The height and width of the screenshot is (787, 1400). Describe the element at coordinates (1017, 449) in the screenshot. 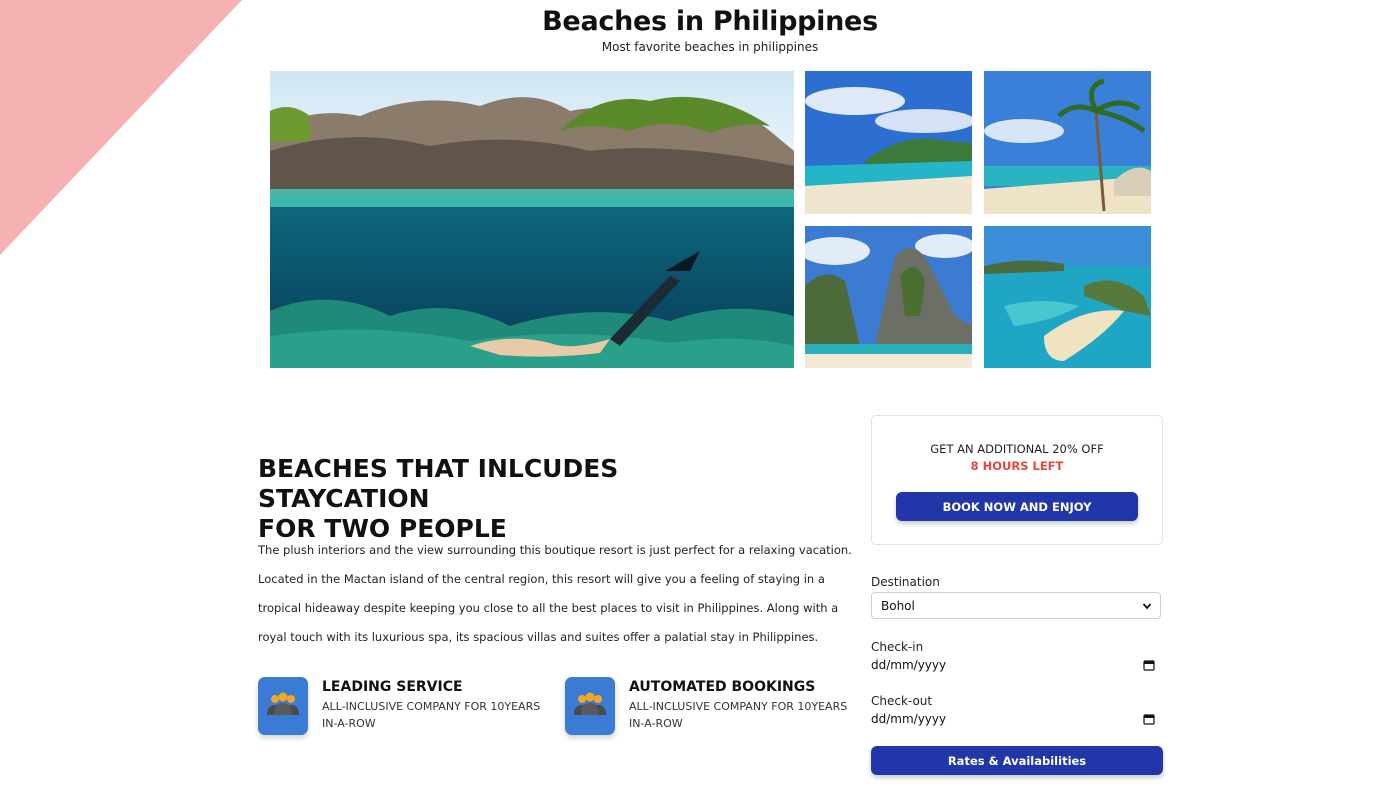

I see `promo-discount-text: GET AN ADDITIONAL 20% OFF` at that location.